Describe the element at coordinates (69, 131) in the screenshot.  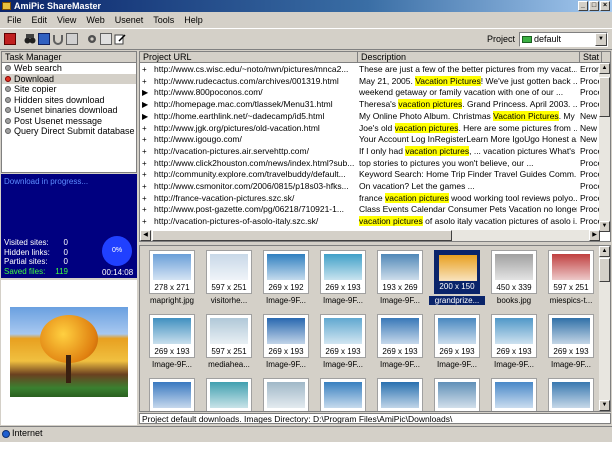
I see `task-item-query-database: Query Direct Submit database` at that location.